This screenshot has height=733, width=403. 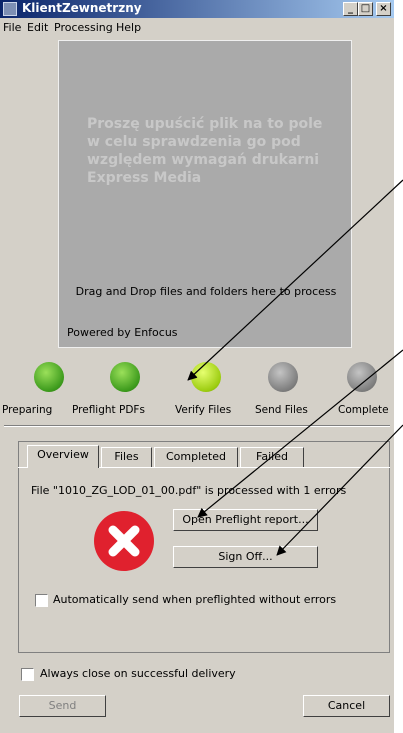 What do you see at coordinates (272, 457) in the screenshot?
I see `tab-failed: Failed` at bounding box center [272, 457].